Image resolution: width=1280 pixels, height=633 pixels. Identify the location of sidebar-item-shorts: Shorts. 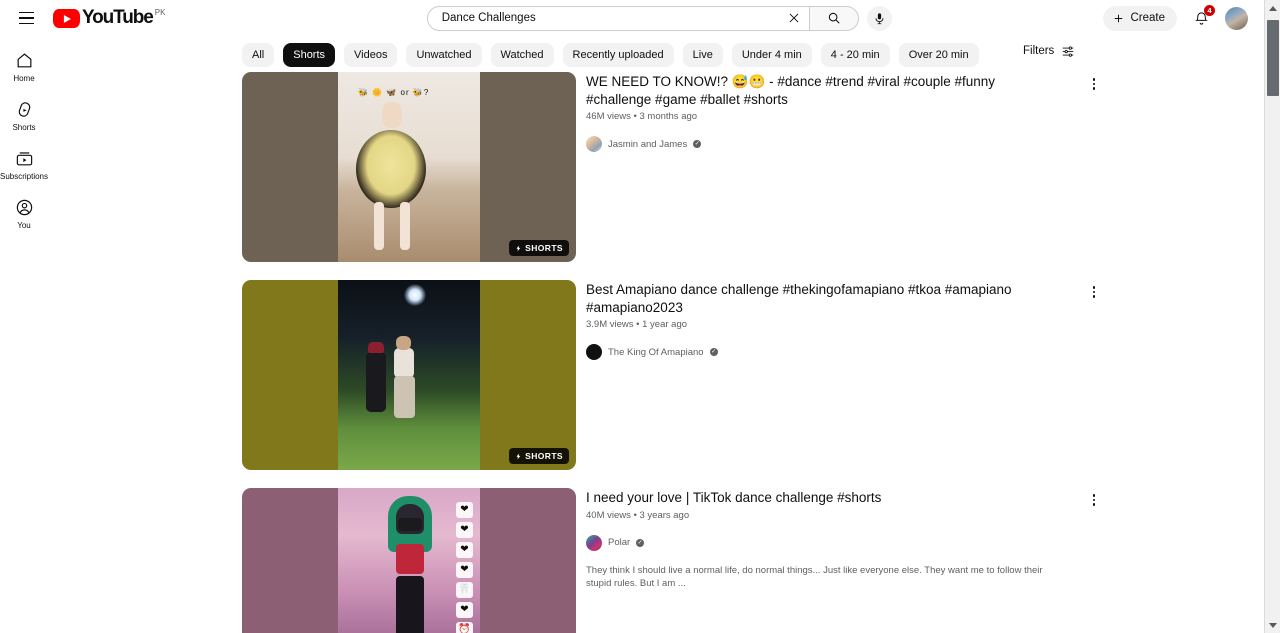
(24, 115).